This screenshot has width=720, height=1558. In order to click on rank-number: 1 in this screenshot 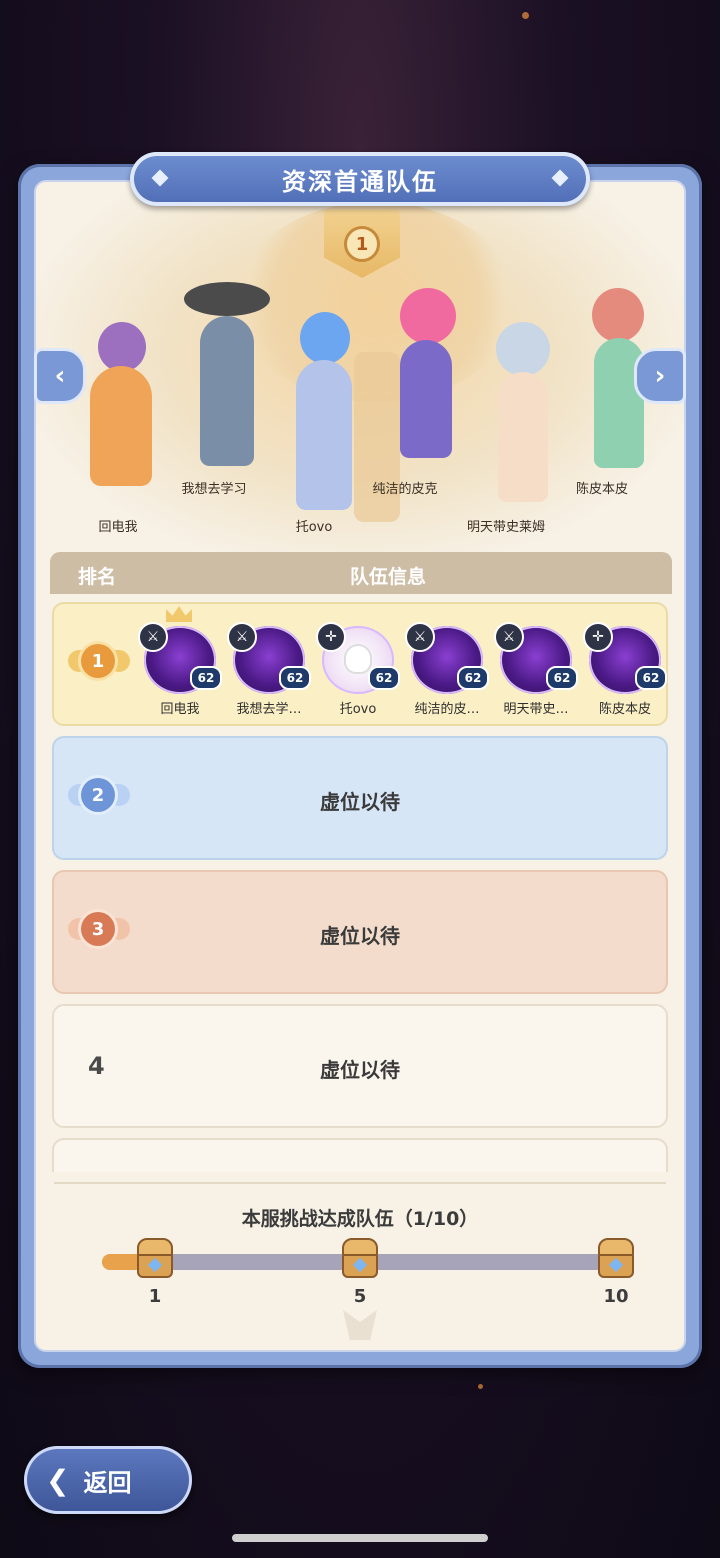, I will do `click(98, 661)`.